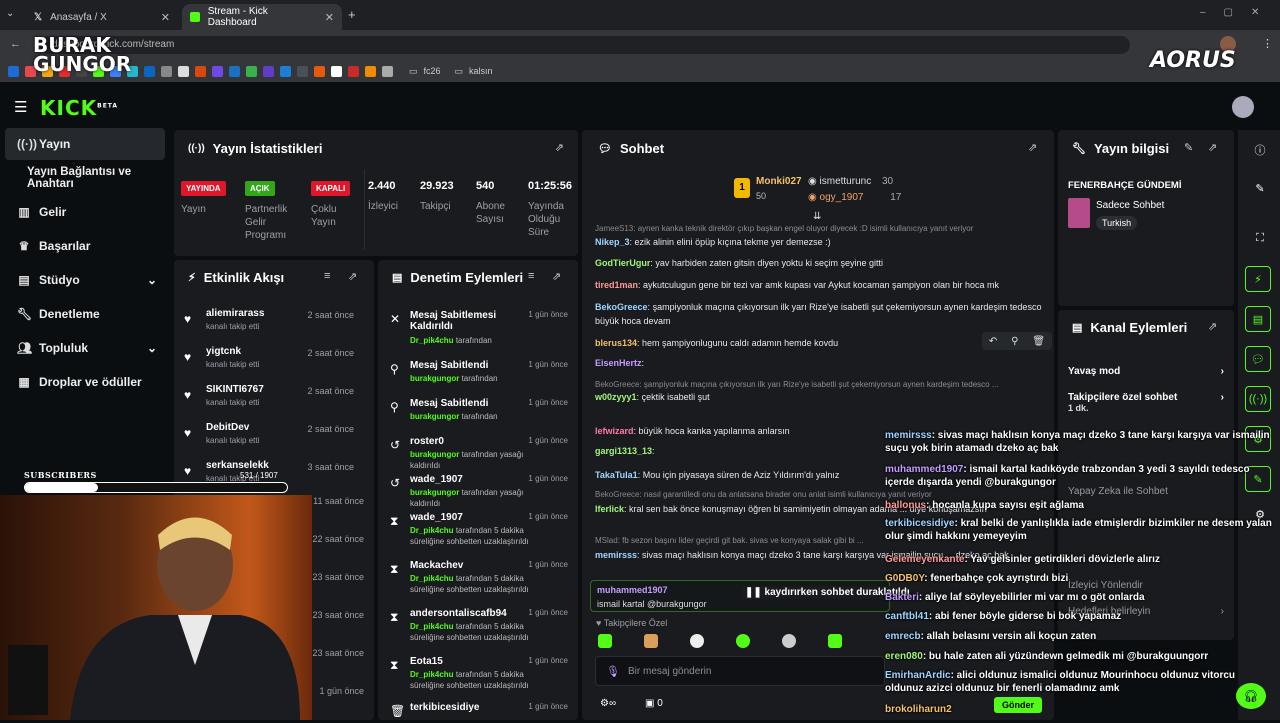  What do you see at coordinates (85, 314) in the screenshot?
I see `sidebar-item-denetleme: 🔧︎ Denetleme` at bounding box center [85, 314].